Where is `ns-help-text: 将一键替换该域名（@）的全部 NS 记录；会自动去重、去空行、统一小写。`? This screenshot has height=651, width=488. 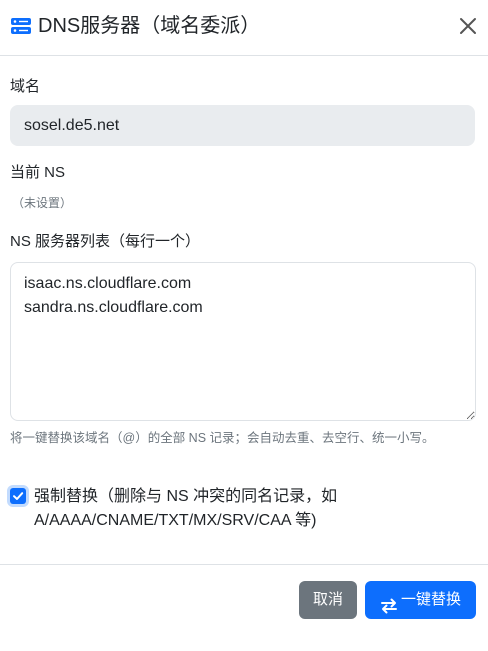
ns-help-text: 将一键替换该域名（@）的全部 NS 记录；会自动去重、去空行、统一小写。 is located at coordinates (222, 438).